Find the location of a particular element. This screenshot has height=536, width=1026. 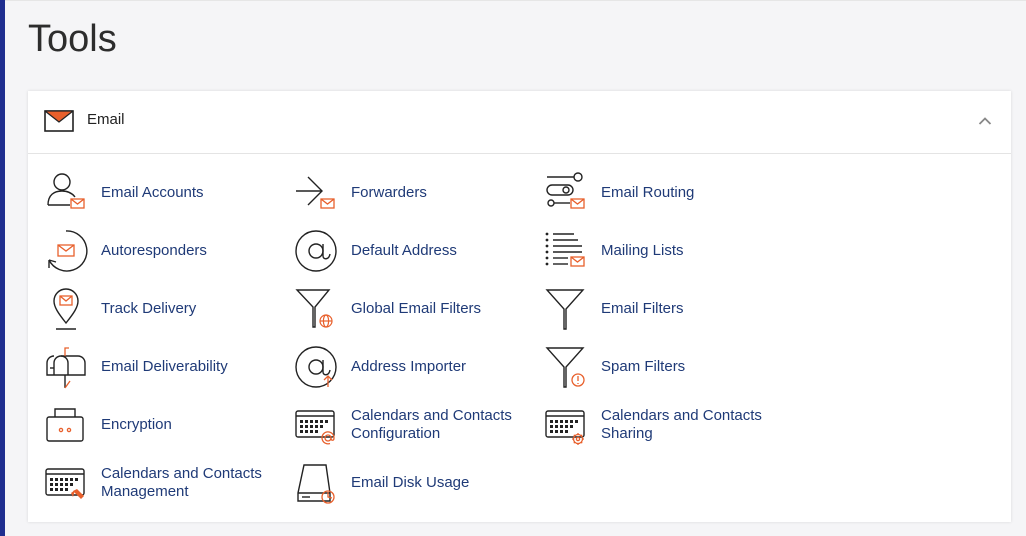

email-accounts-icon is located at coordinates (66, 191).